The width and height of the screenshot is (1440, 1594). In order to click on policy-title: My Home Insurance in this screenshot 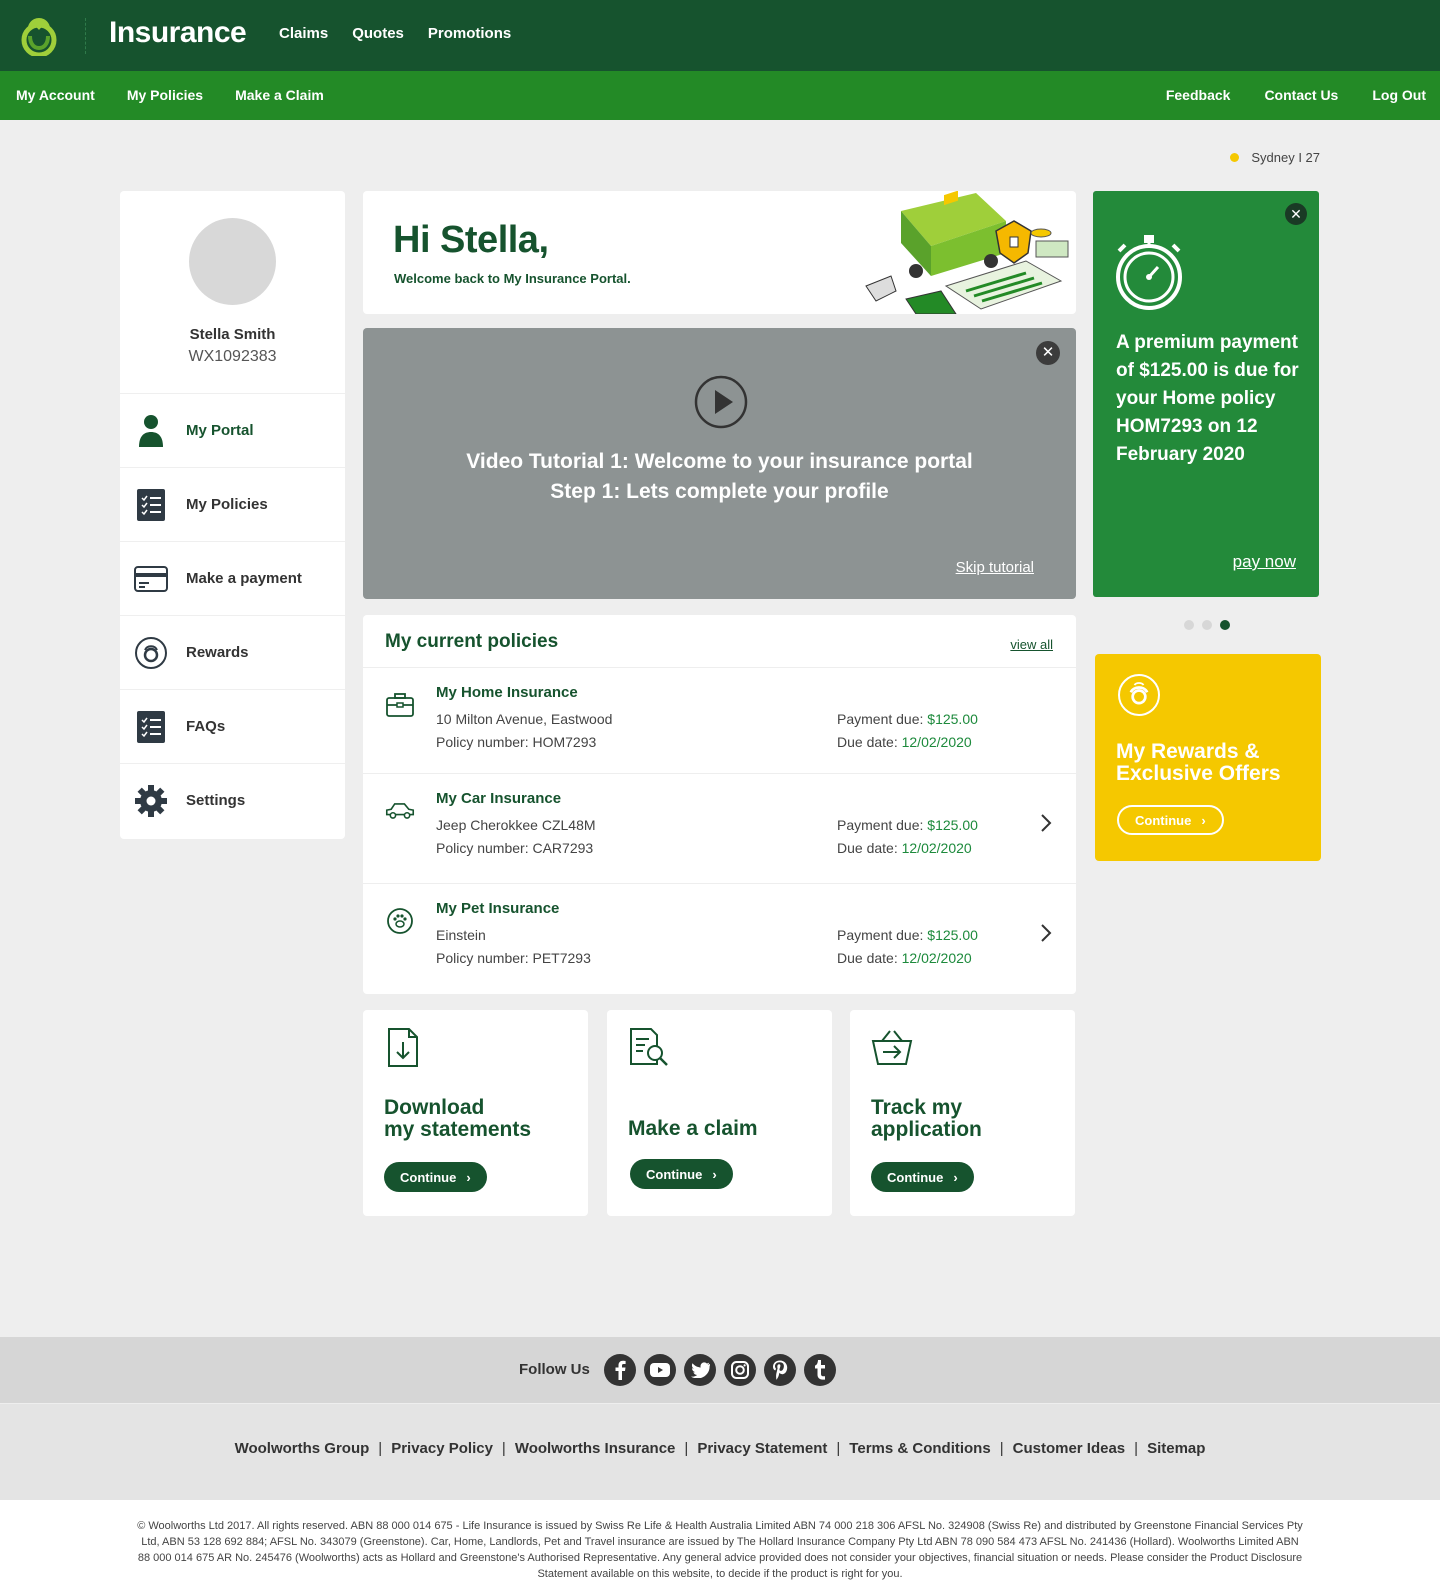, I will do `click(507, 692)`.